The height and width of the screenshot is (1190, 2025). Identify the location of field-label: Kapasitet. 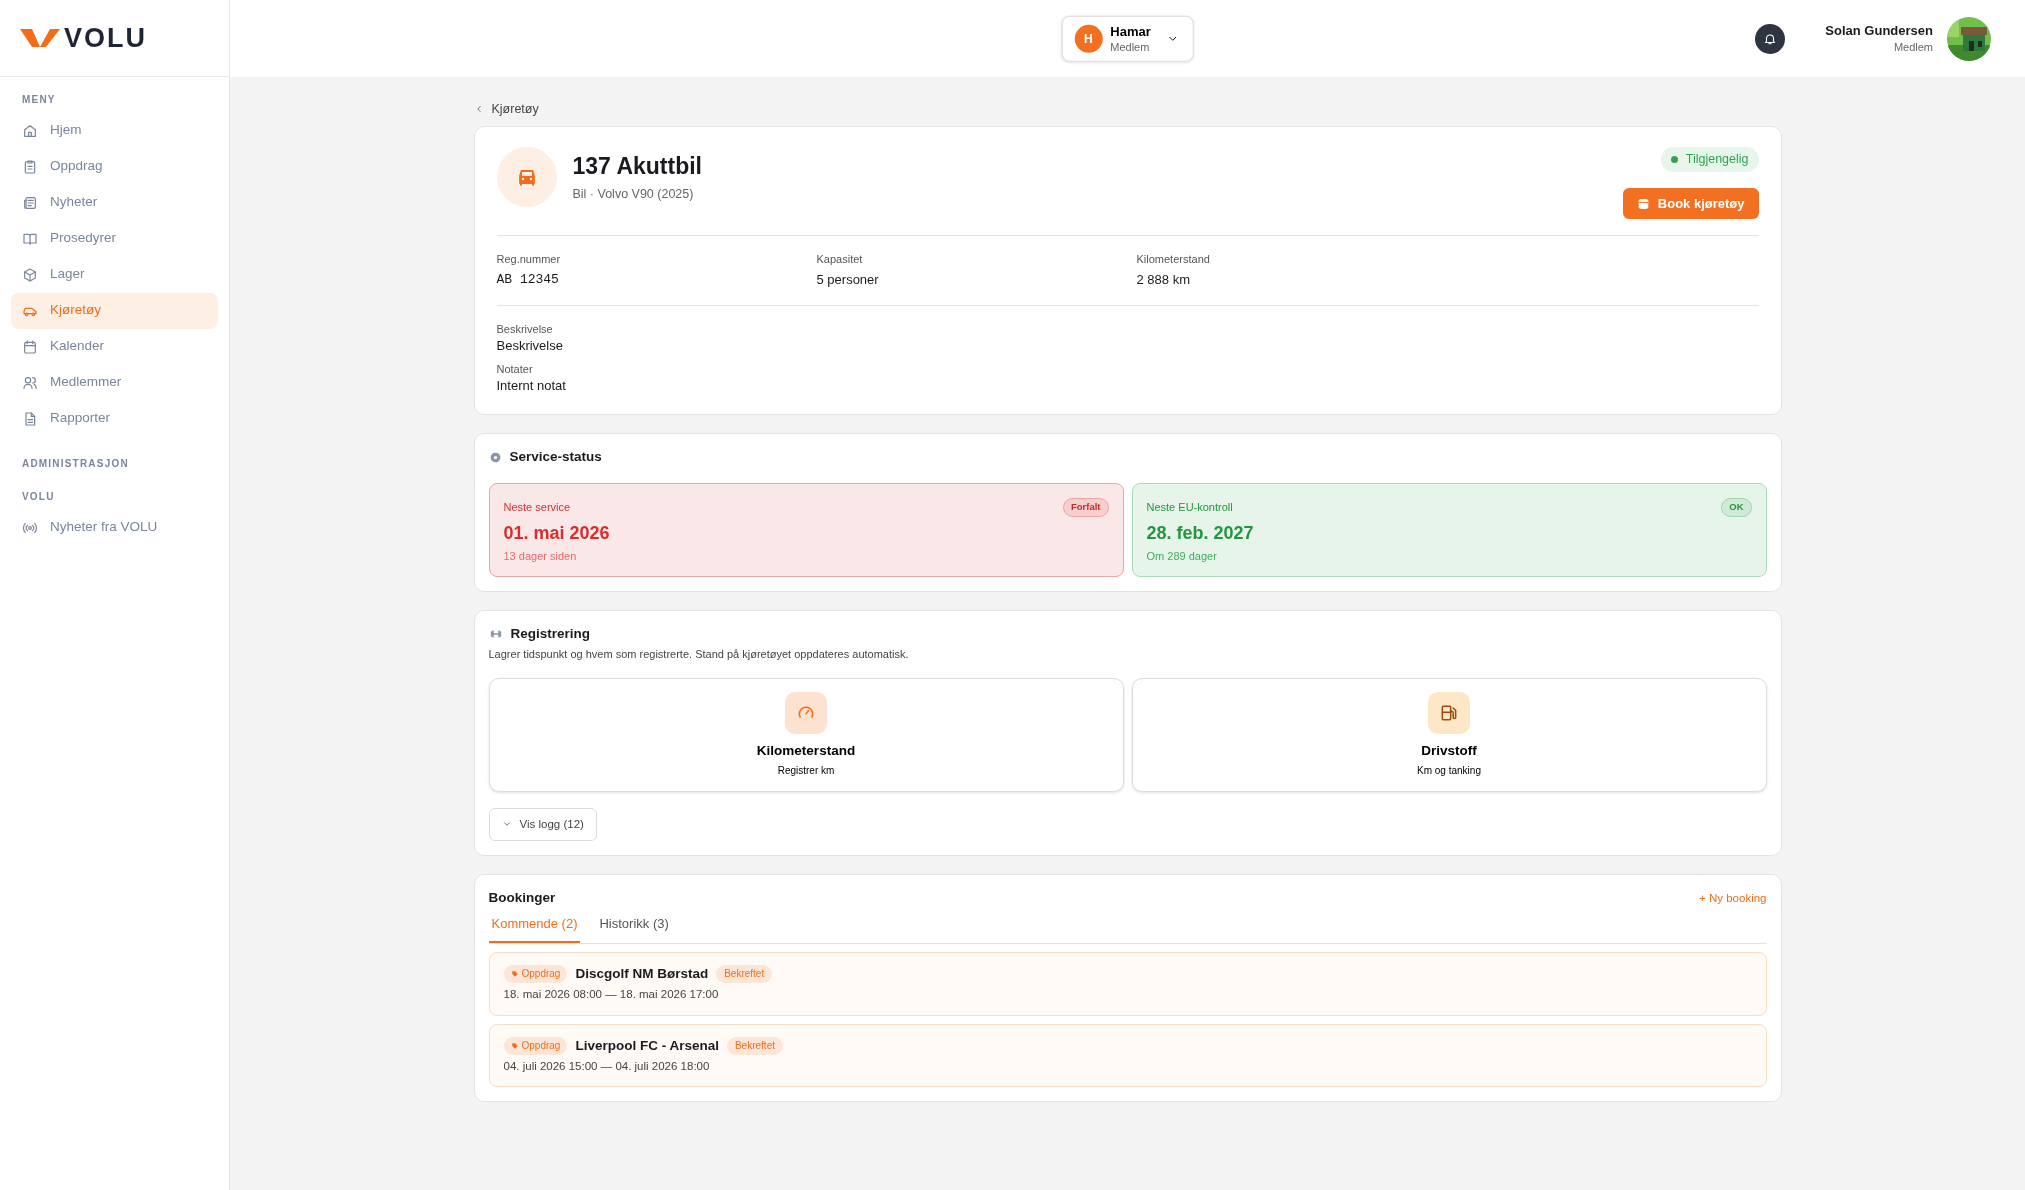
(840, 260).